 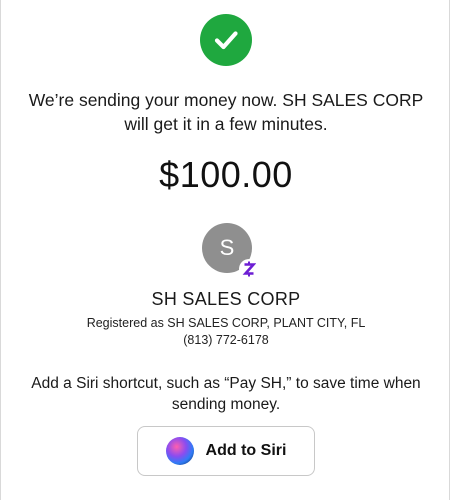 I want to click on recipient-name: SH SALES CORP, so click(x=226, y=299).